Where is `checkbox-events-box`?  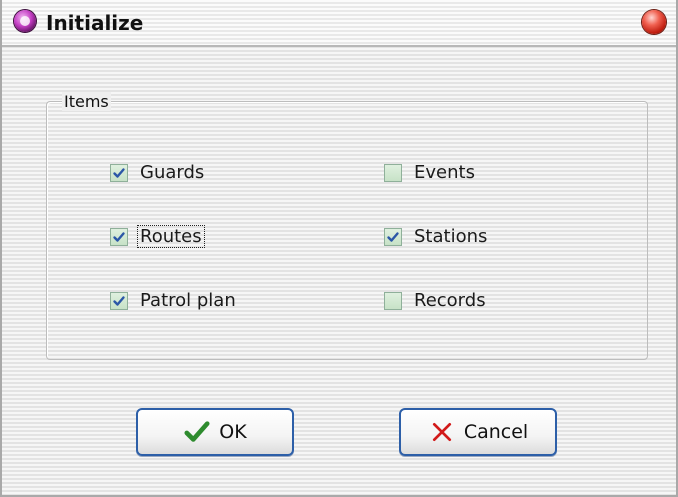 checkbox-events-box is located at coordinates (393, 172).